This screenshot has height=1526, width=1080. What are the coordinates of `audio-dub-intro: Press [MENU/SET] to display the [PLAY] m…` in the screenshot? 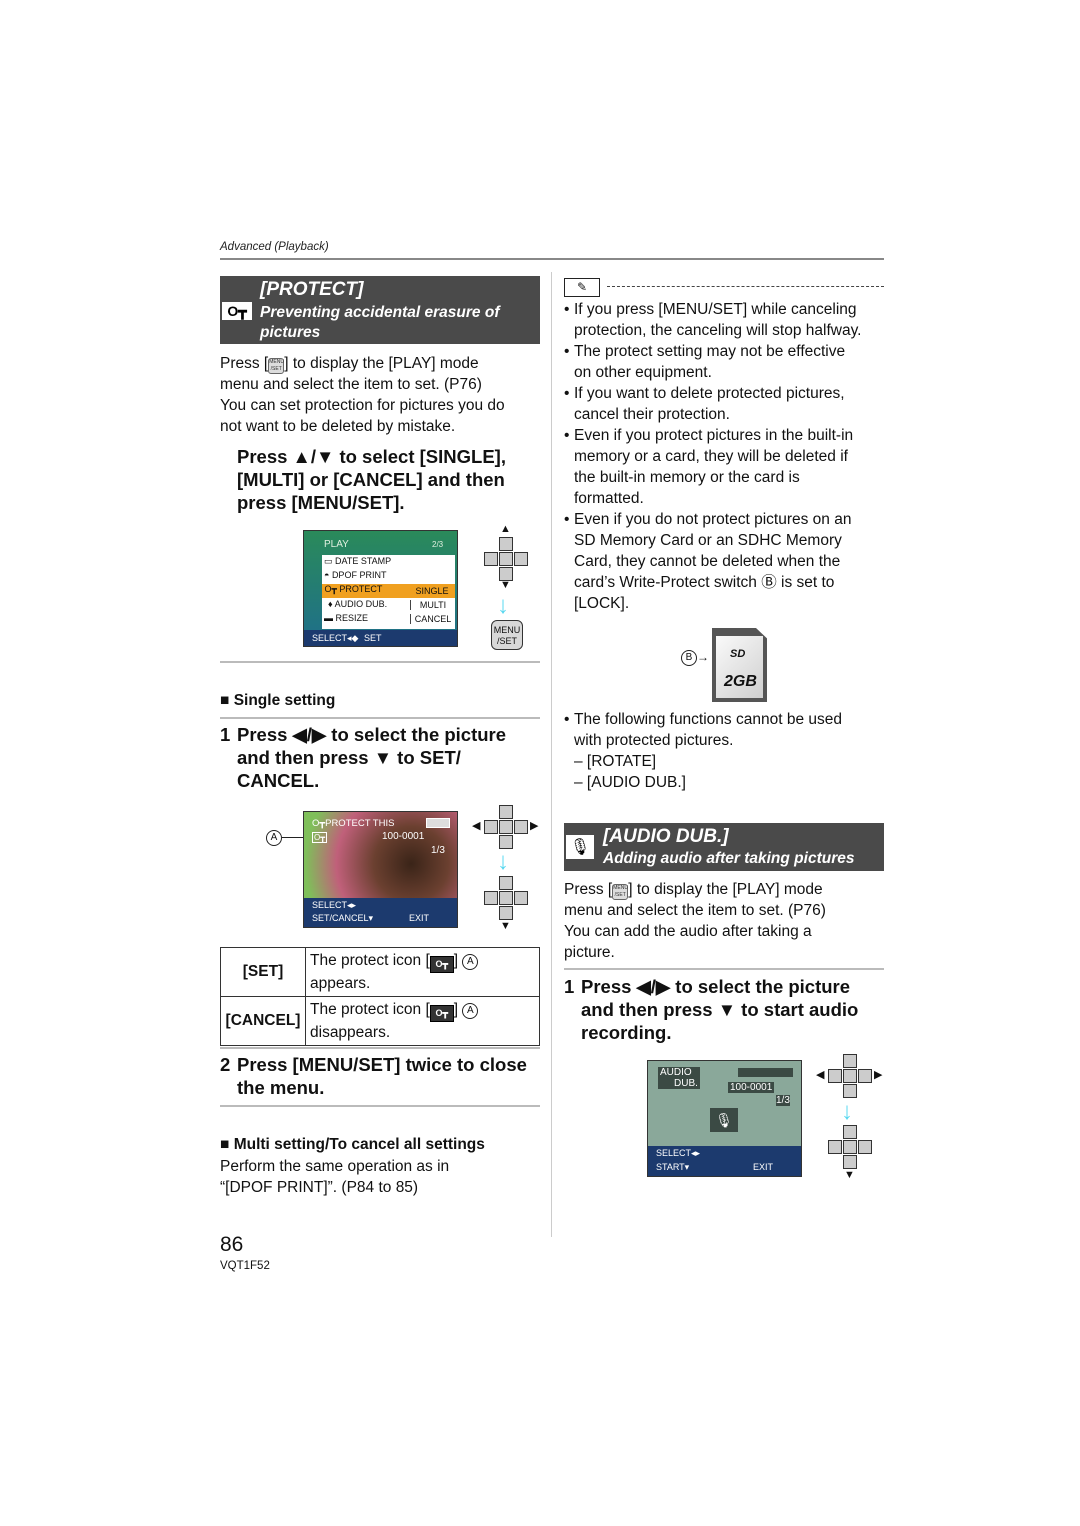 It's located at (724, 921).